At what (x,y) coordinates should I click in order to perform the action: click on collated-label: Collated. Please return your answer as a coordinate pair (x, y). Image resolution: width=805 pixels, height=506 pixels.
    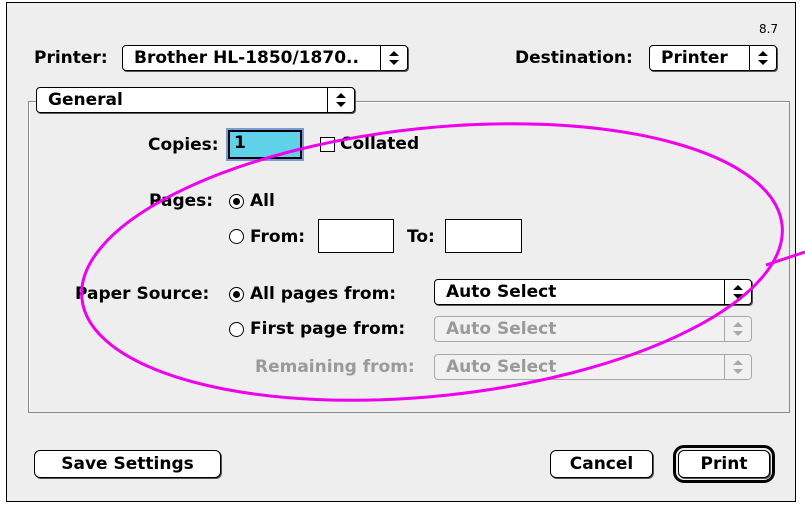
    Looking at the image, I should click on (380, 144).